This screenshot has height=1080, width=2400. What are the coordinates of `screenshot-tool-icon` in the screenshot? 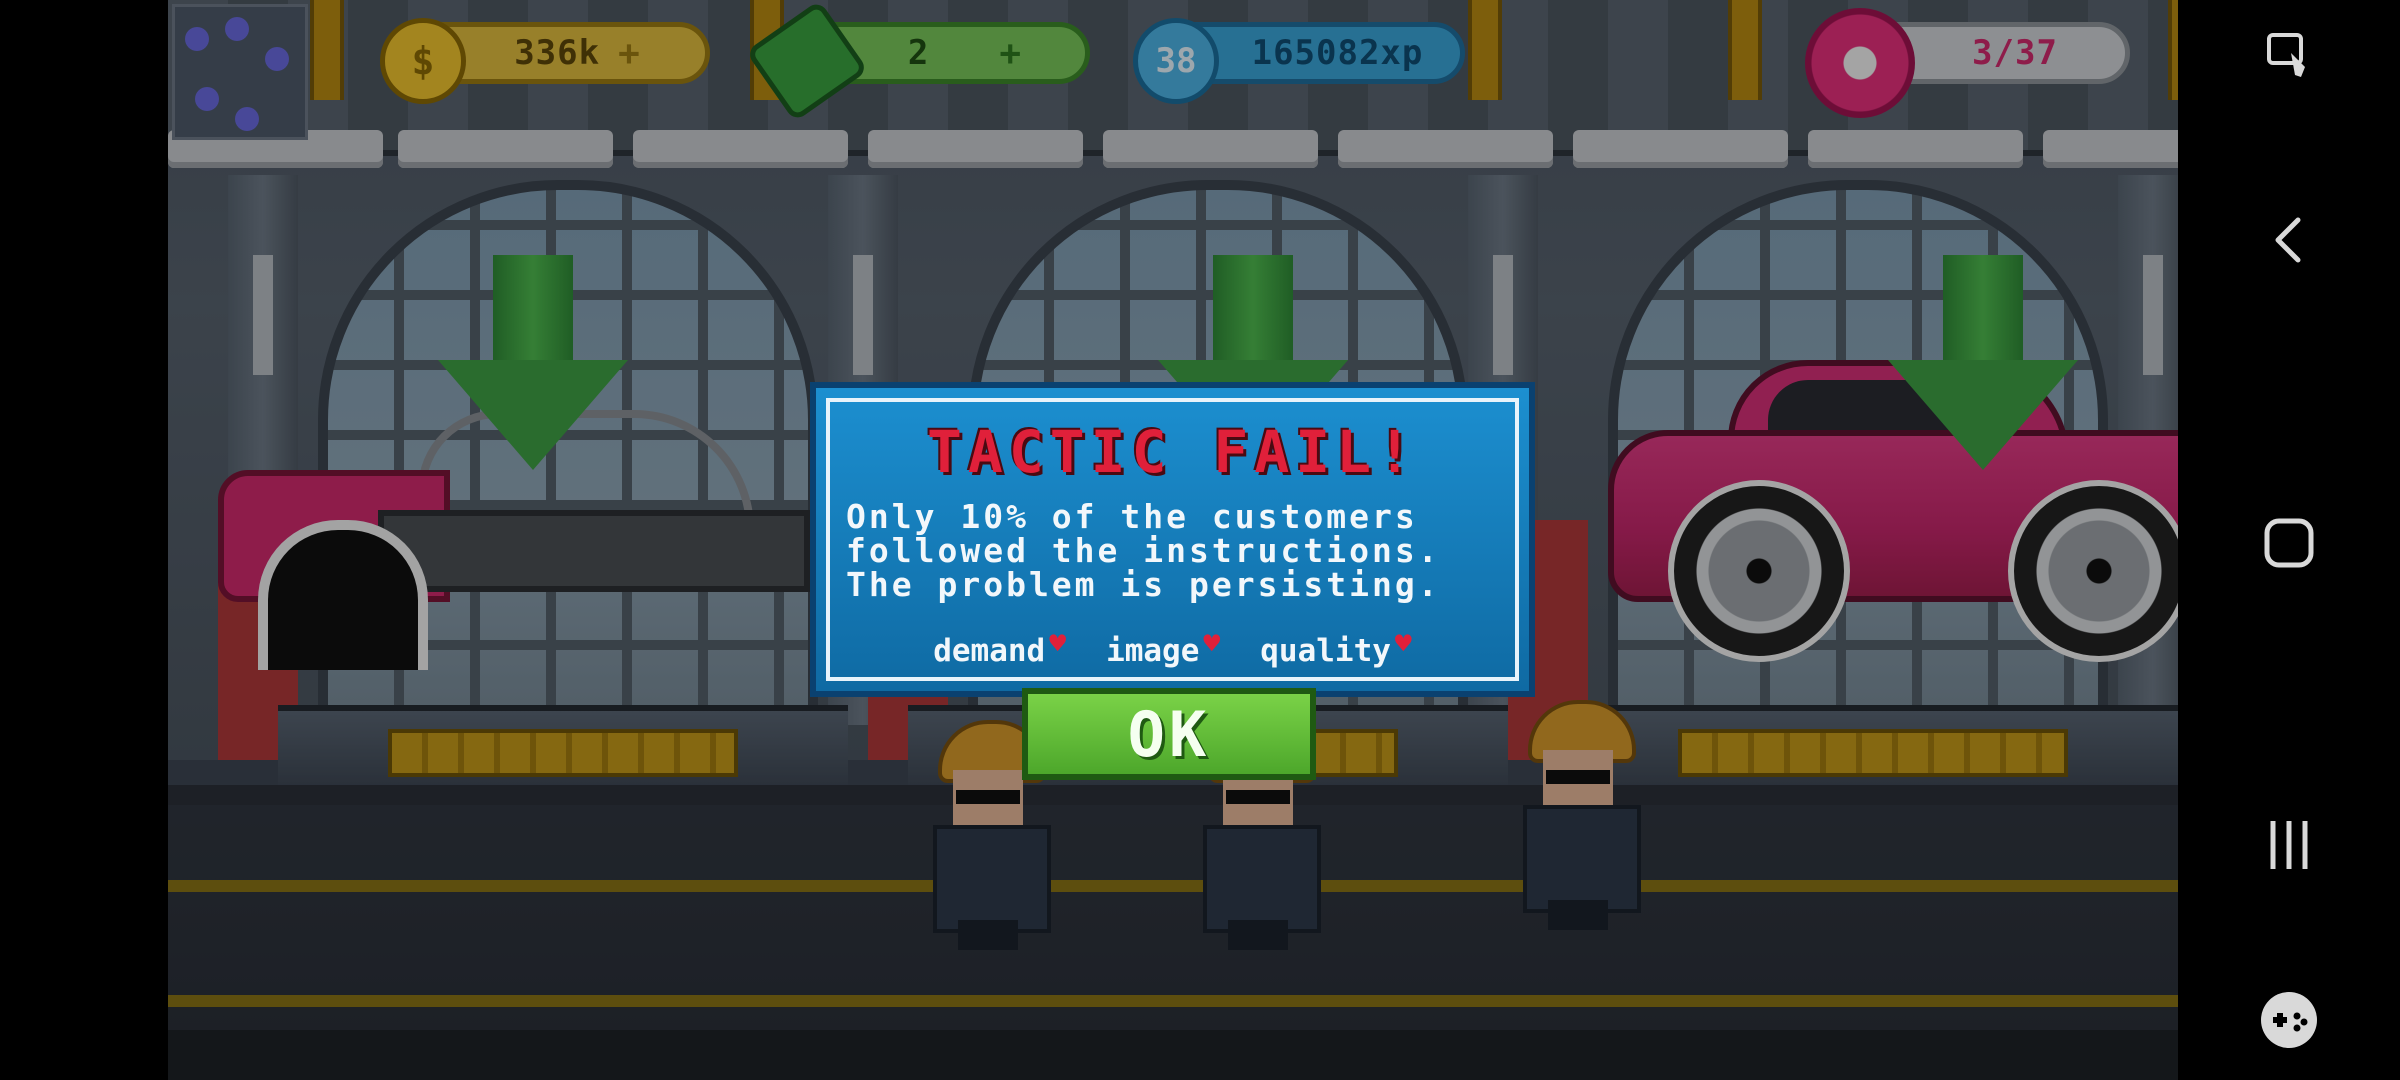 It's located at (2289, 55).